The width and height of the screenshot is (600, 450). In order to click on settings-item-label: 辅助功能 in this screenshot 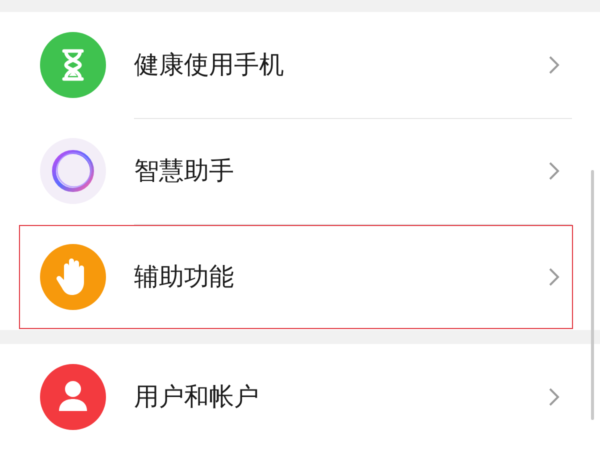, I will do `click(184, 277)`.